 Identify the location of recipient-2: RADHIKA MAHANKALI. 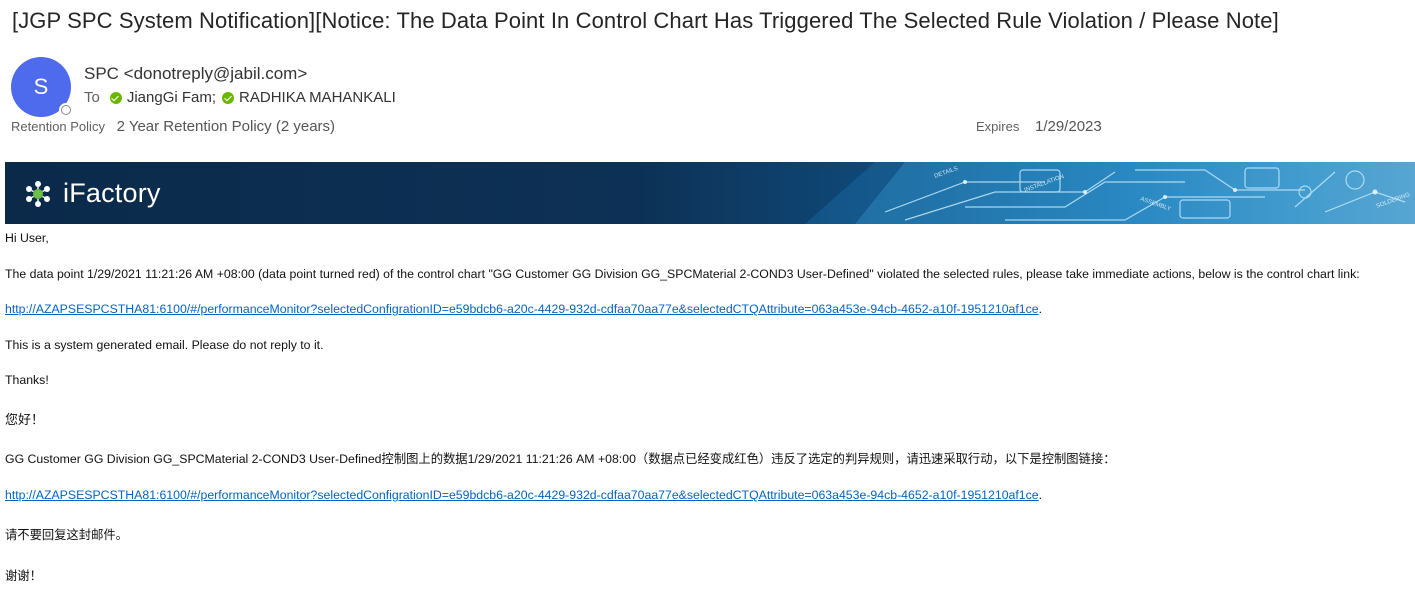
(309, 97).